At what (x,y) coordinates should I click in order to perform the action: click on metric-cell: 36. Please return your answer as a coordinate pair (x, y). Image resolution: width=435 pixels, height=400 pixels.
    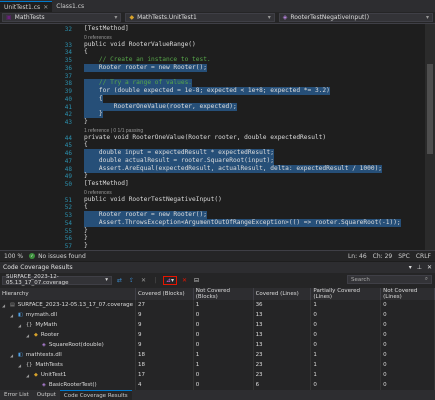
    Looking at the image, I should click on (282, 305).